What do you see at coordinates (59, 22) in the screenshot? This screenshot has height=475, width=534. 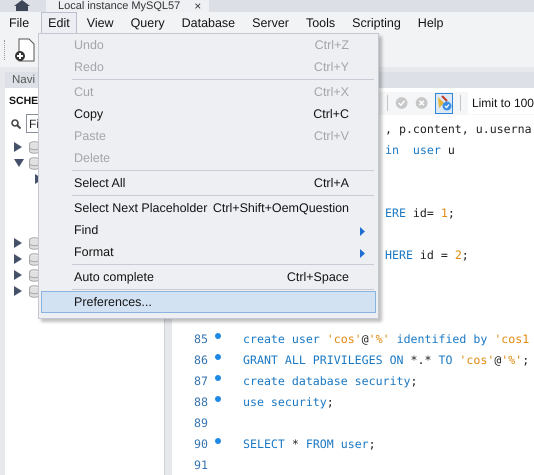 I see `menu-bar-item: Edit` at bounding box center [59, 22].